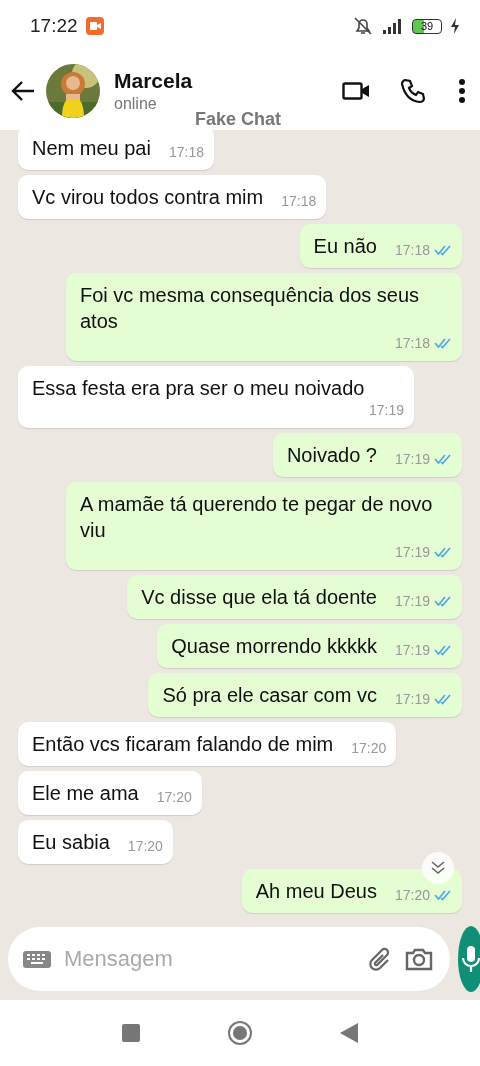 This screenshot has width=480, height=1066. I want to click on message-text: Essa festa era pra ser o meu noivado, so click(198, 388).